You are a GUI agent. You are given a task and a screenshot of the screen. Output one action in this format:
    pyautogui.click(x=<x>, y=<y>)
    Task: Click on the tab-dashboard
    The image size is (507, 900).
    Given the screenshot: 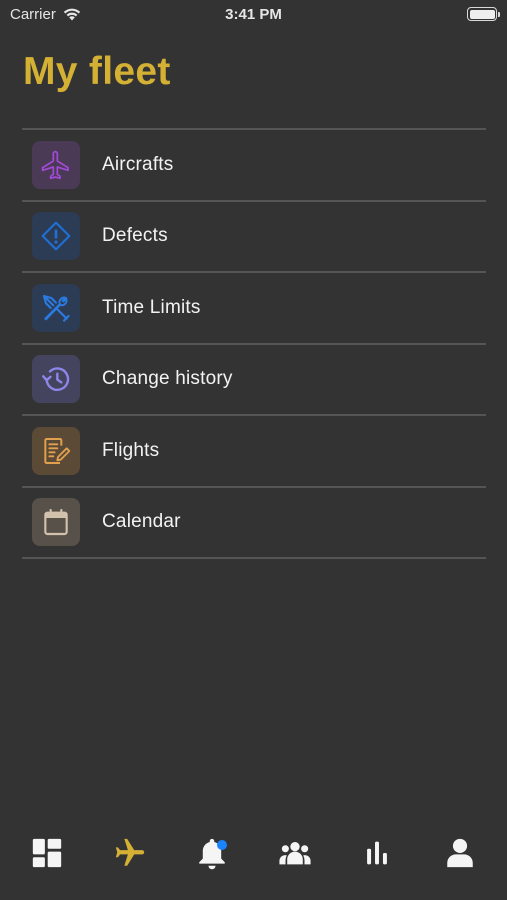 What is the action you would take?
    pyautogui.click(x=47, y=853)
    